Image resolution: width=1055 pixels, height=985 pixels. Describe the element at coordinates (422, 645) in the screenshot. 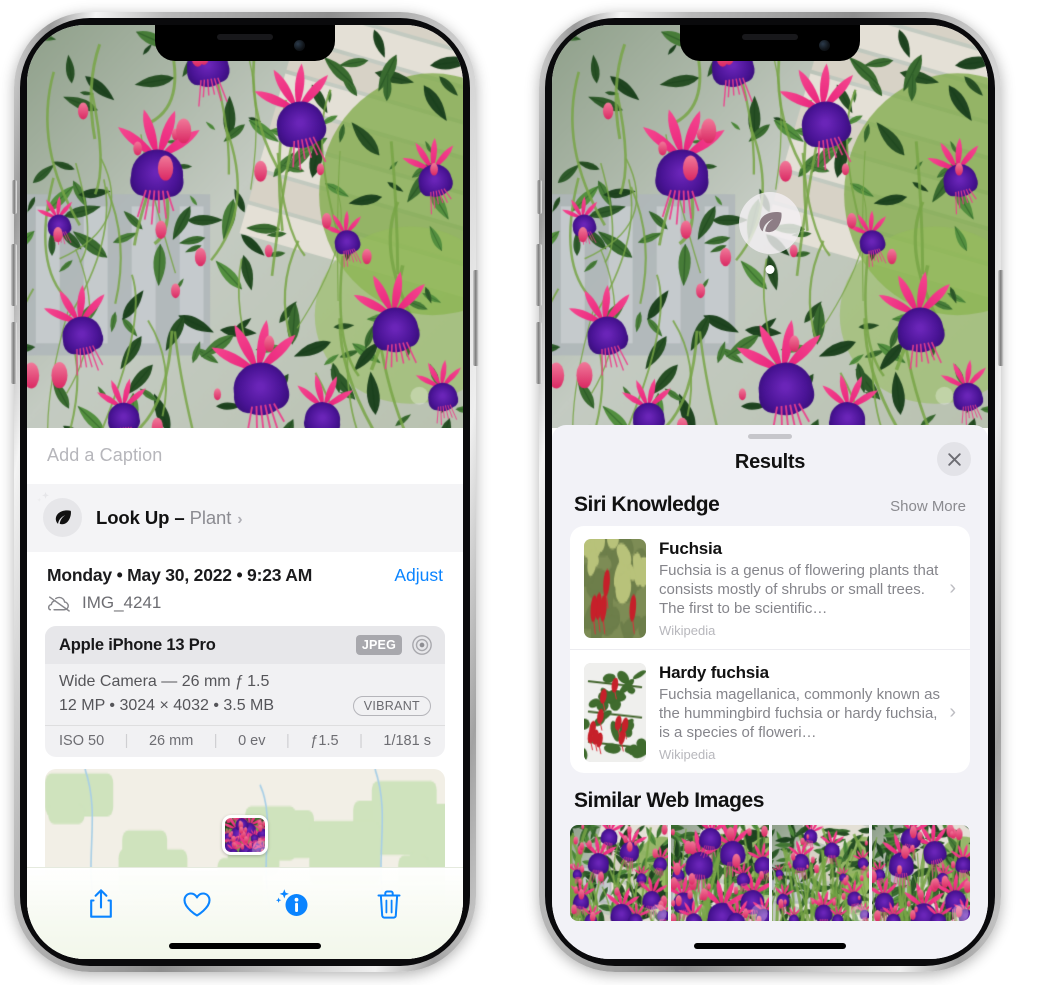

I see `hdr-circle-icon` at that location.